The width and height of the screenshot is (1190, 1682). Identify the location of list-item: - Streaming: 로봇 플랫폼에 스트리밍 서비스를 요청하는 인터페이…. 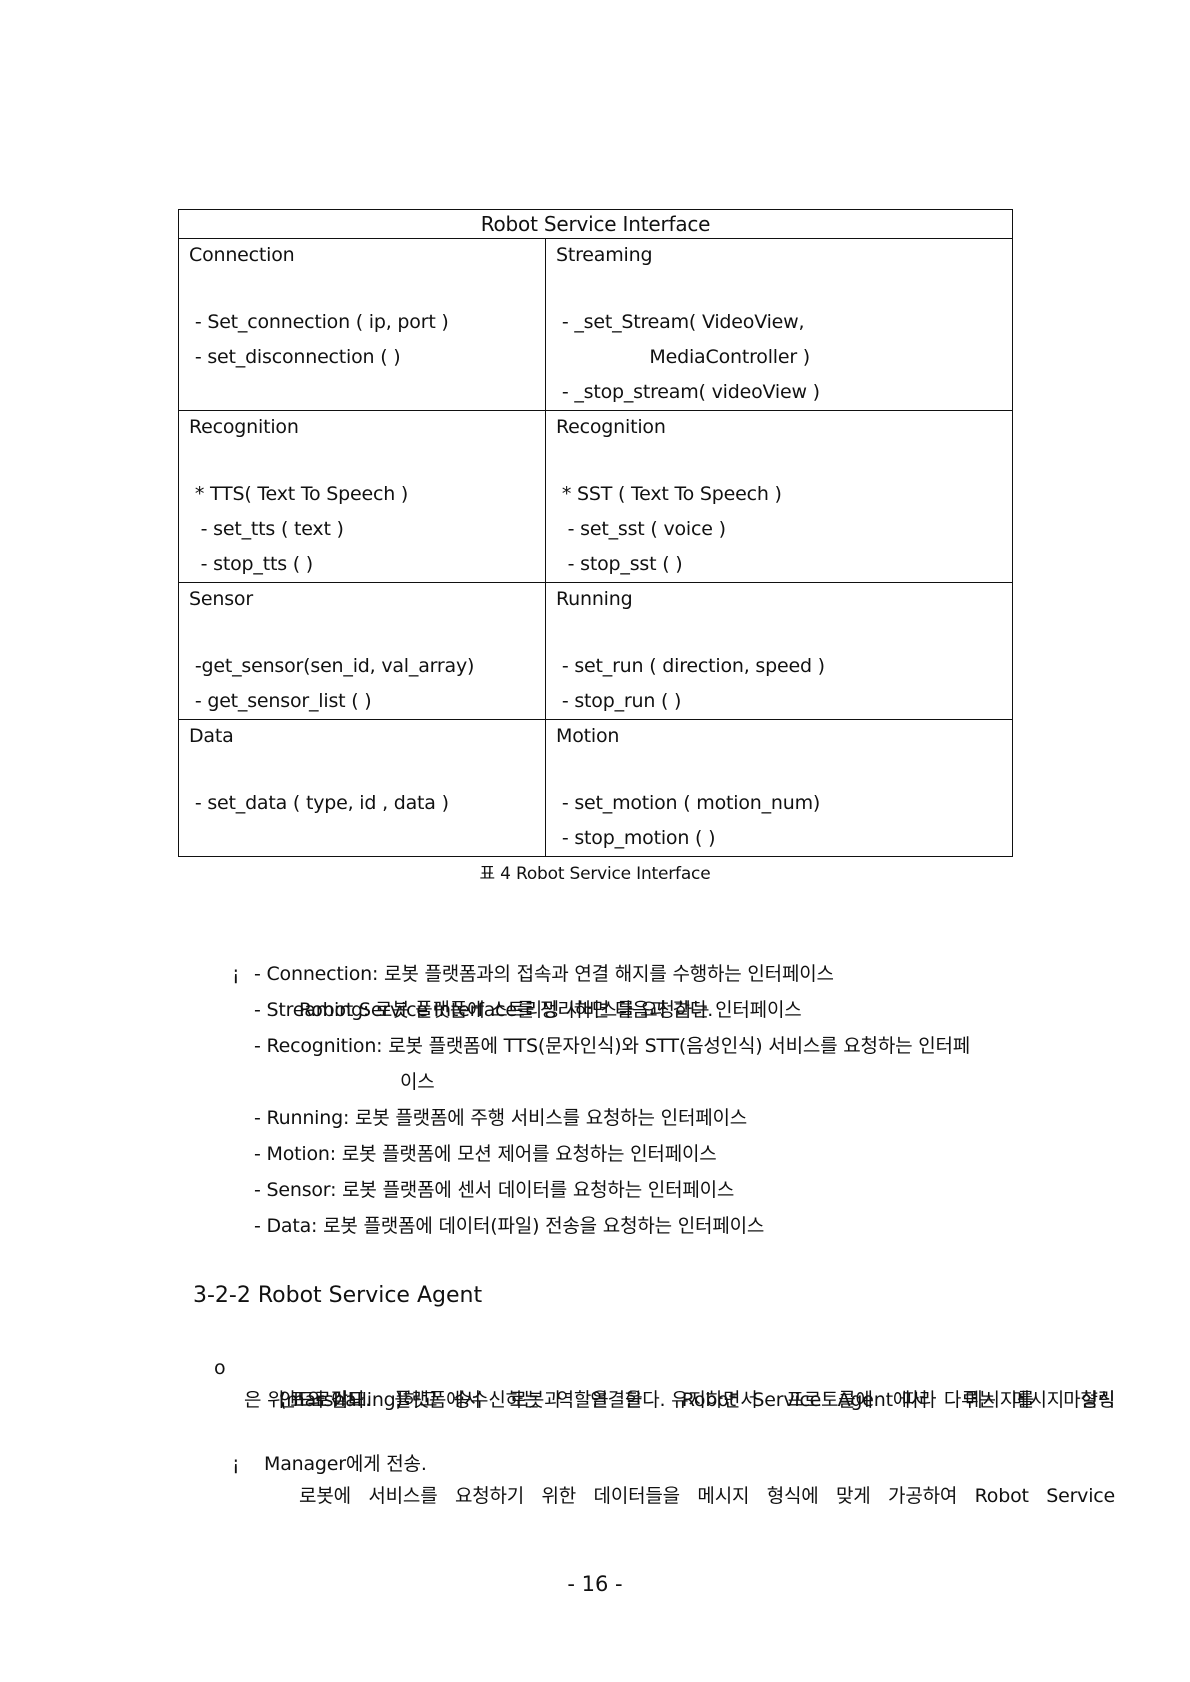
(528, 1010).